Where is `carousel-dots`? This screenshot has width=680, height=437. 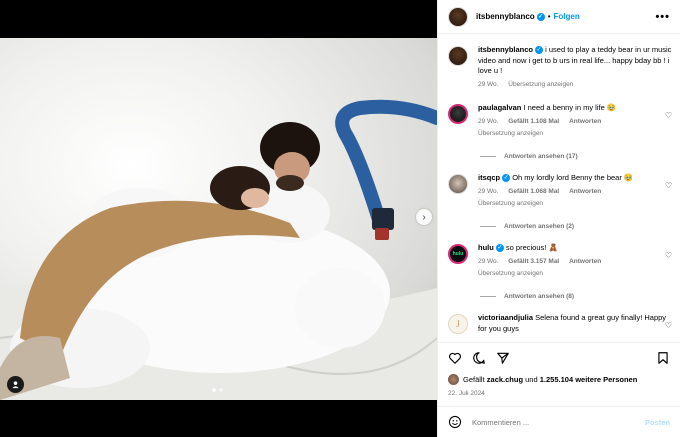 carousel-dots is located at coordinates (217, 390).